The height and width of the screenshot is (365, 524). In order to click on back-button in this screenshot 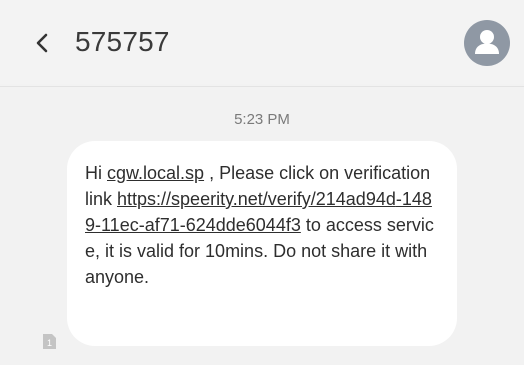, I will do `click(43, 43)`.